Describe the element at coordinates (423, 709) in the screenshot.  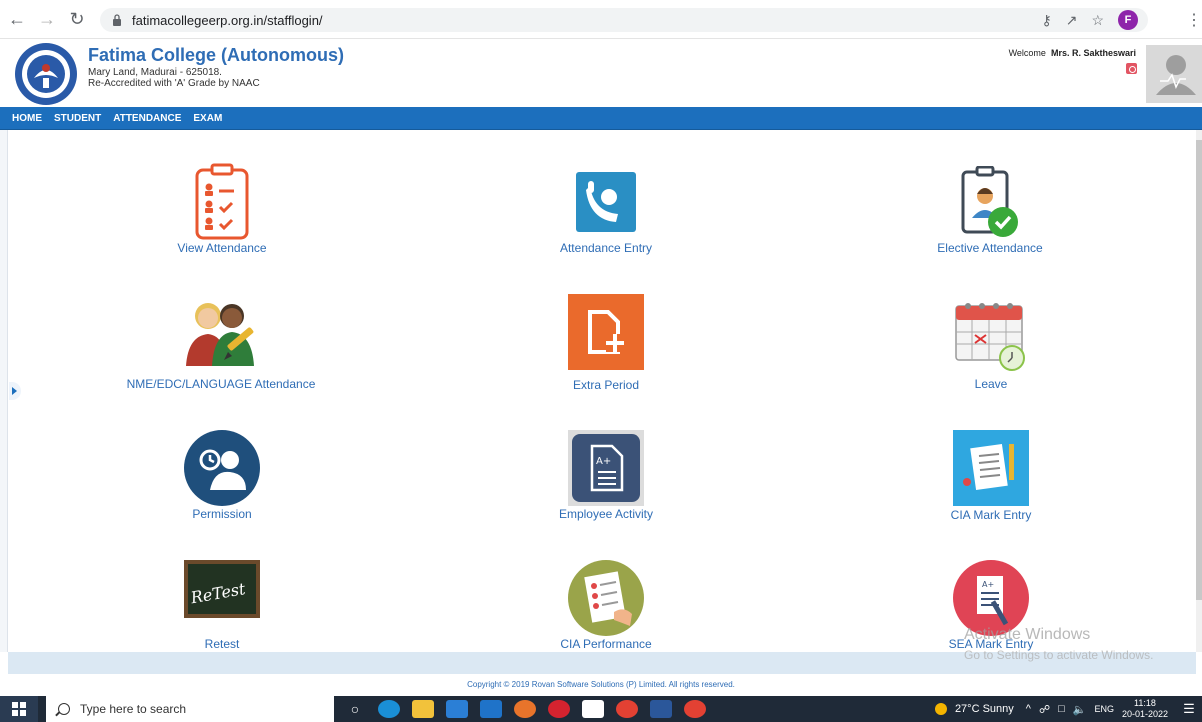
I see `file-explorer-icon` at that location.